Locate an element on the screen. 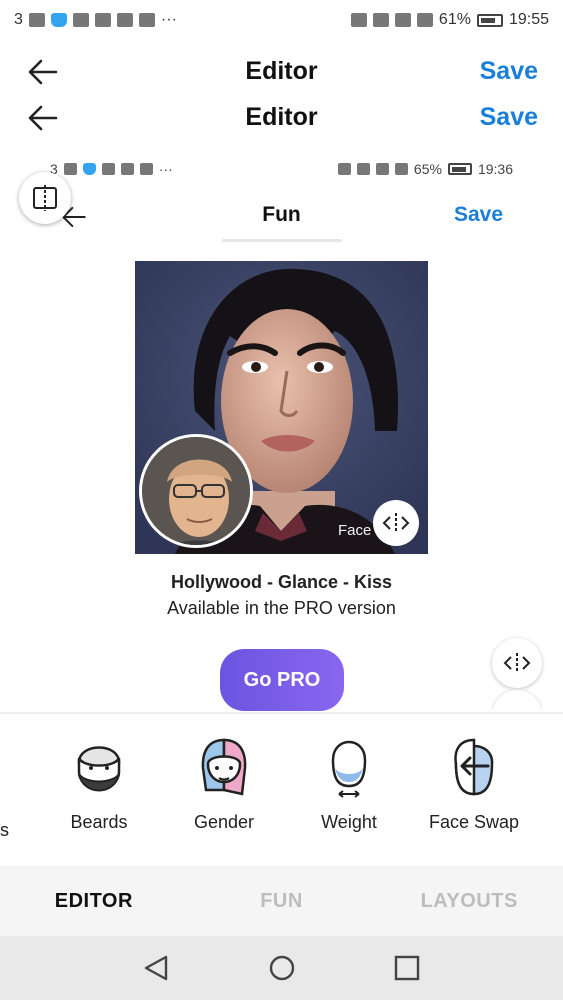 This screenshot has height=1000, width=563. compare-button is located at coordinates (45, 198).